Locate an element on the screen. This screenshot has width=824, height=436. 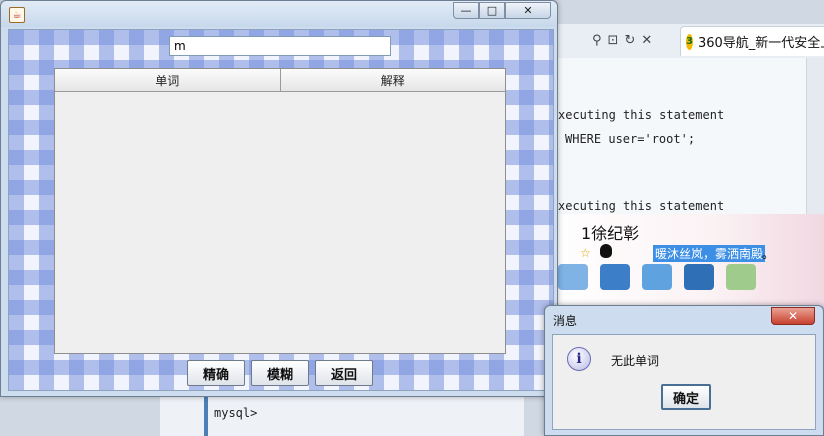
console-scrollbar is located at coordinates (815, 138).